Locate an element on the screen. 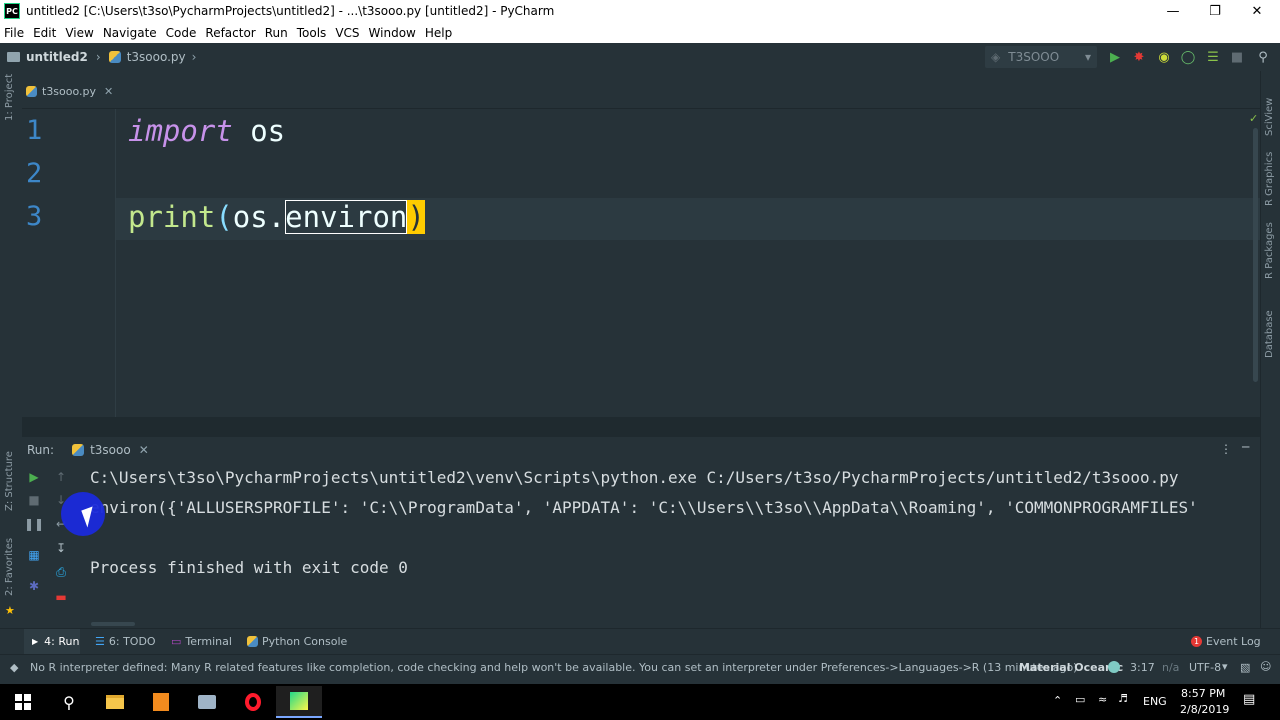 The image size is (1280, 720). clock-time: 8:57 PM is located at coordinates (1203, 693).